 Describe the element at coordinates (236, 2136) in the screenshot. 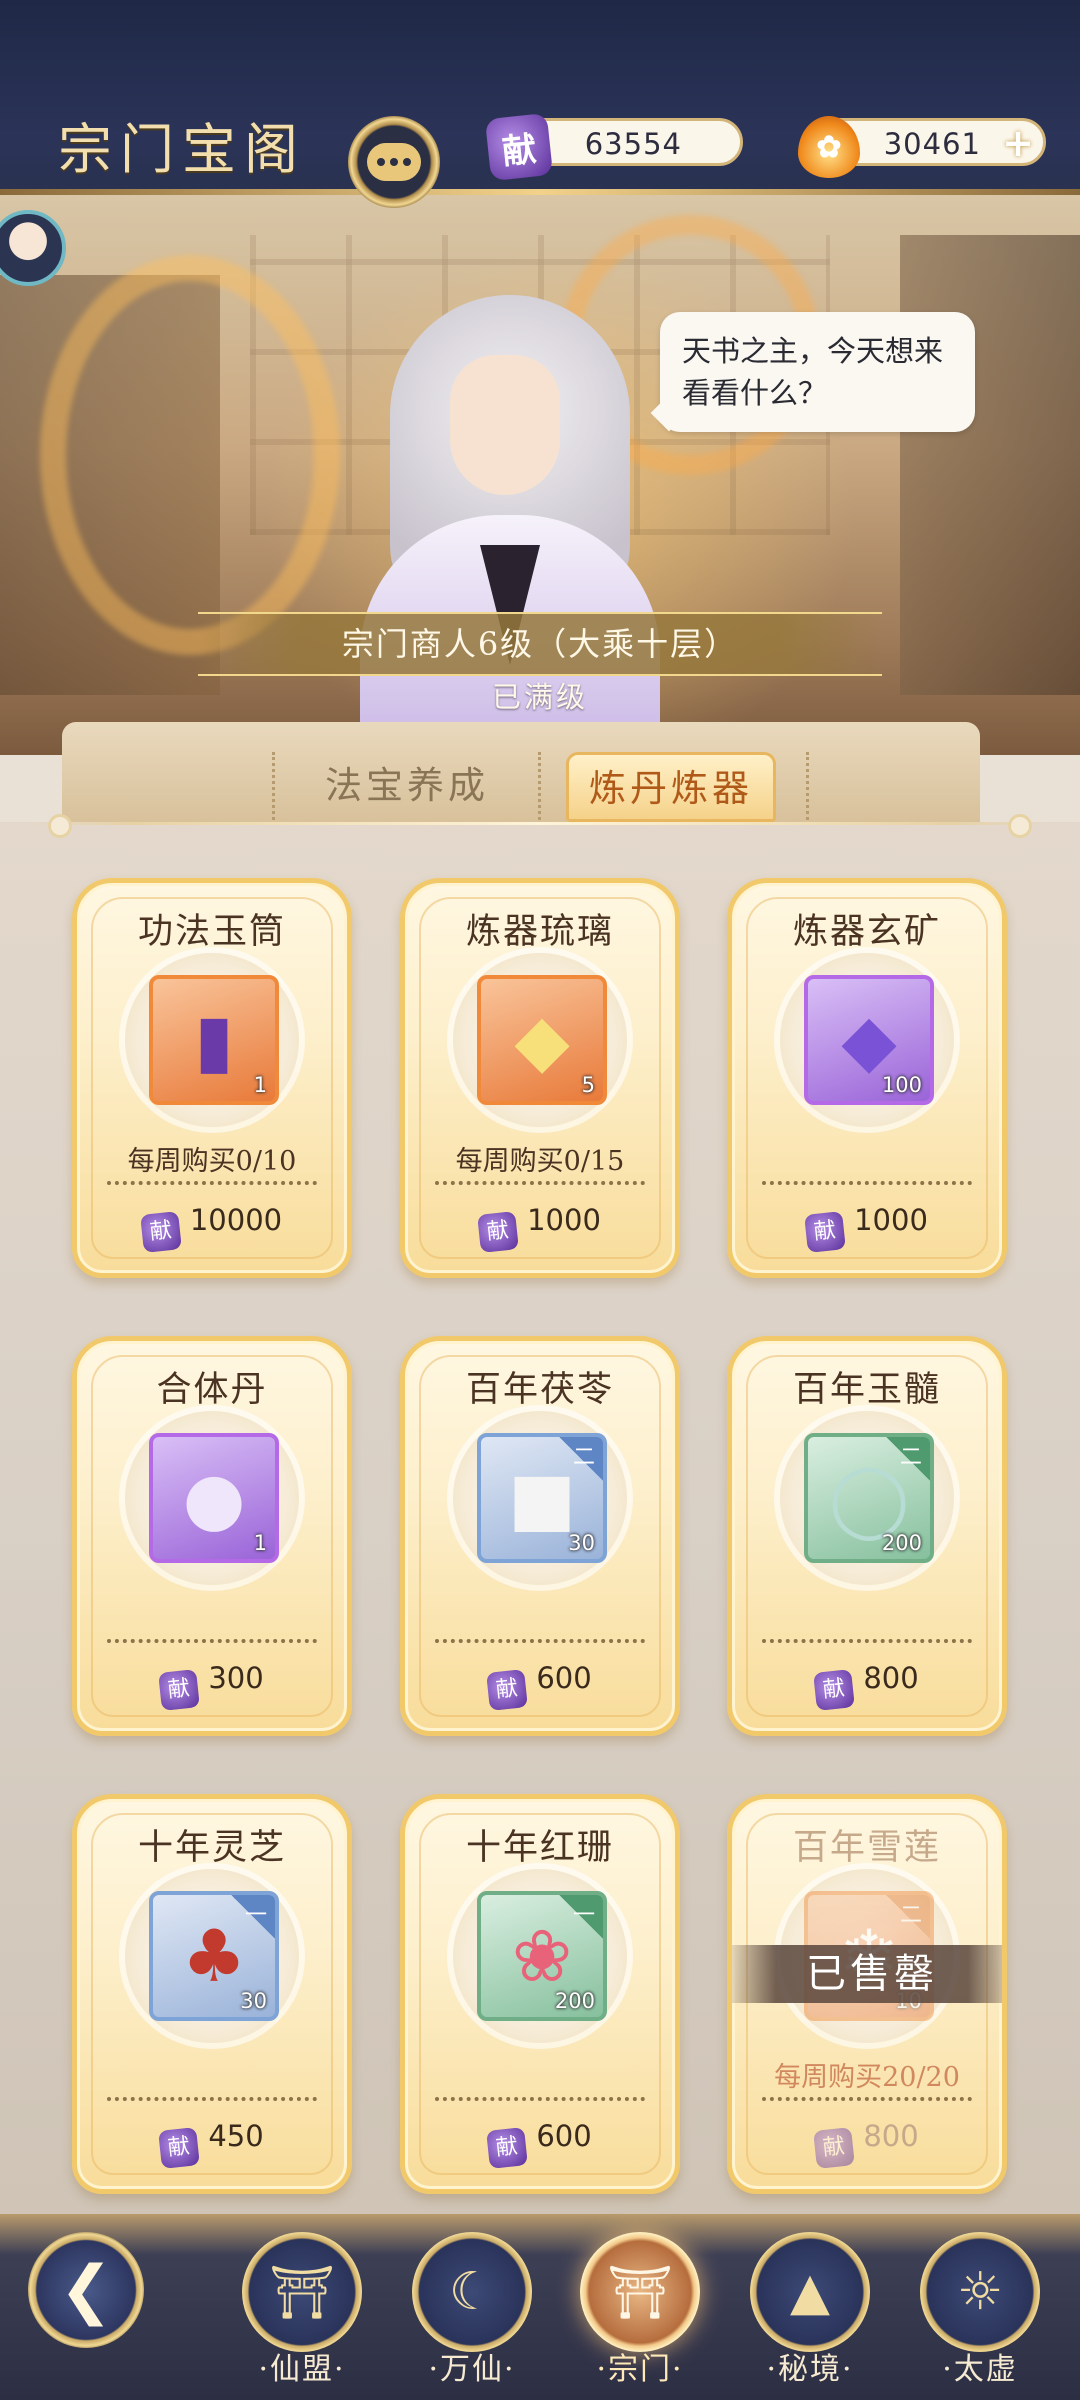

I see `price-value: 450` at that location.